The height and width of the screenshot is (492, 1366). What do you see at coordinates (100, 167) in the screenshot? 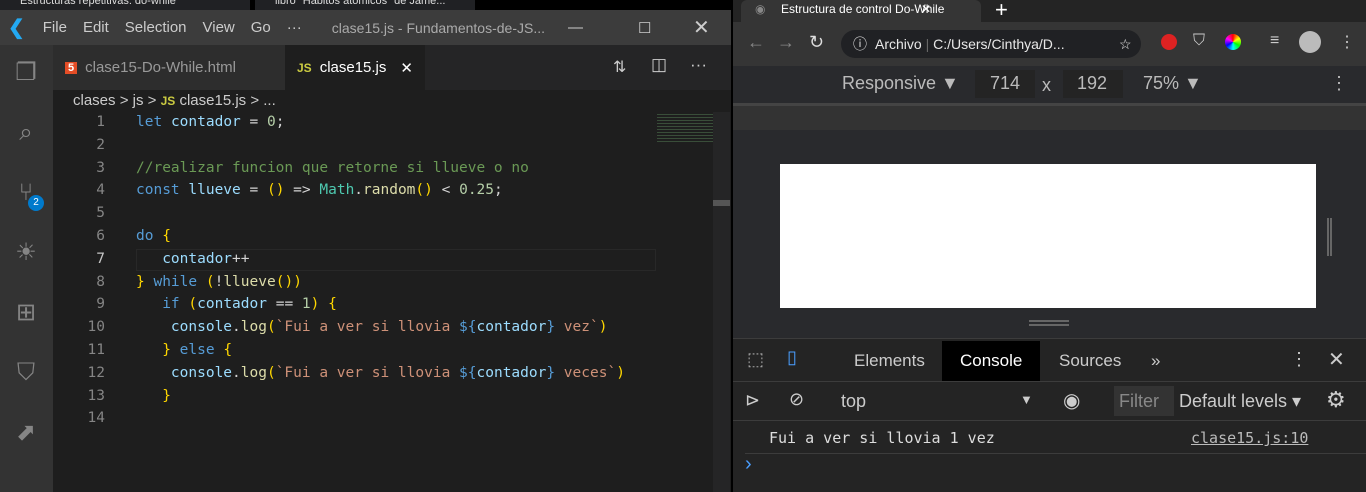
I see `line-number: 3` at bounding box center [100, 167].